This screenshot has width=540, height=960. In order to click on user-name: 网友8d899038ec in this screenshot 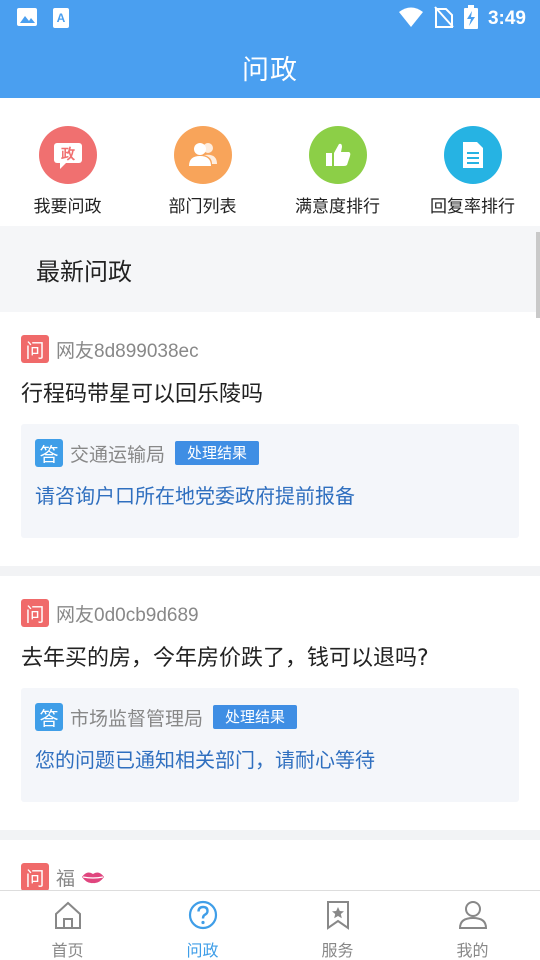, I will do `click(127, 351)`.